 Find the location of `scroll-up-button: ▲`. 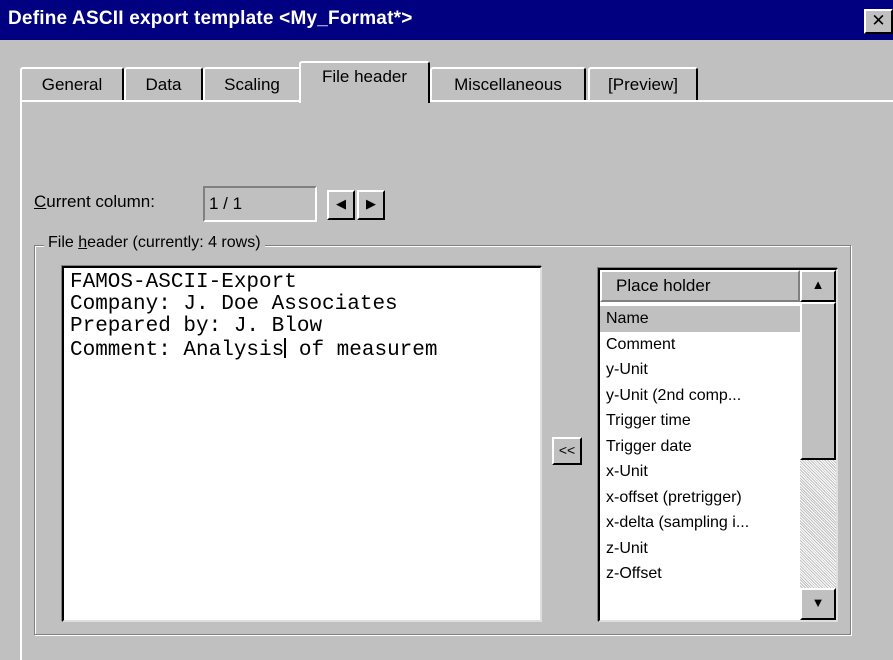

scroll-up-button: ▲ is located at coordinates (818, 286).